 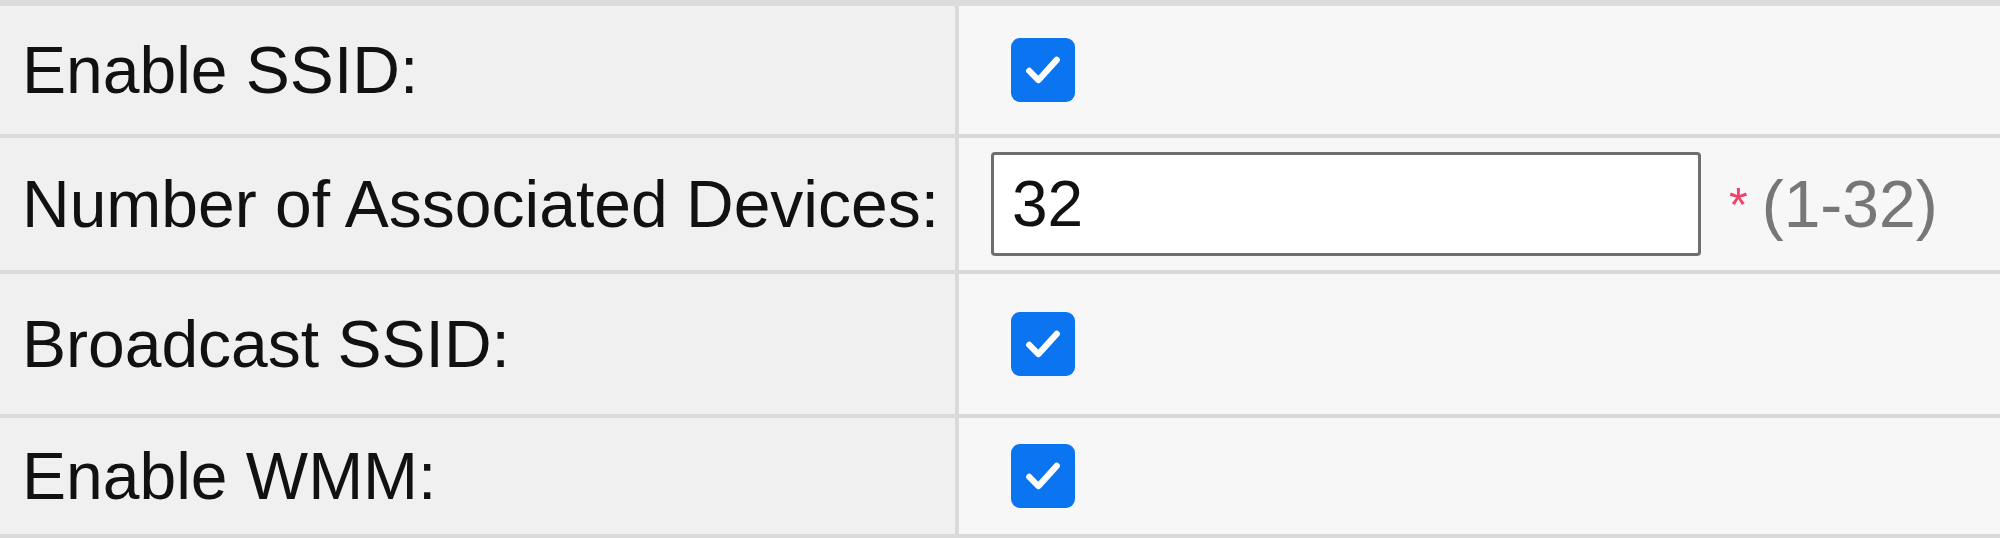 What do you see at coordinates (481, 204) in the screenshot?
I see `field-label: Number of Associated Devices:` at bounding box center [481, 204].